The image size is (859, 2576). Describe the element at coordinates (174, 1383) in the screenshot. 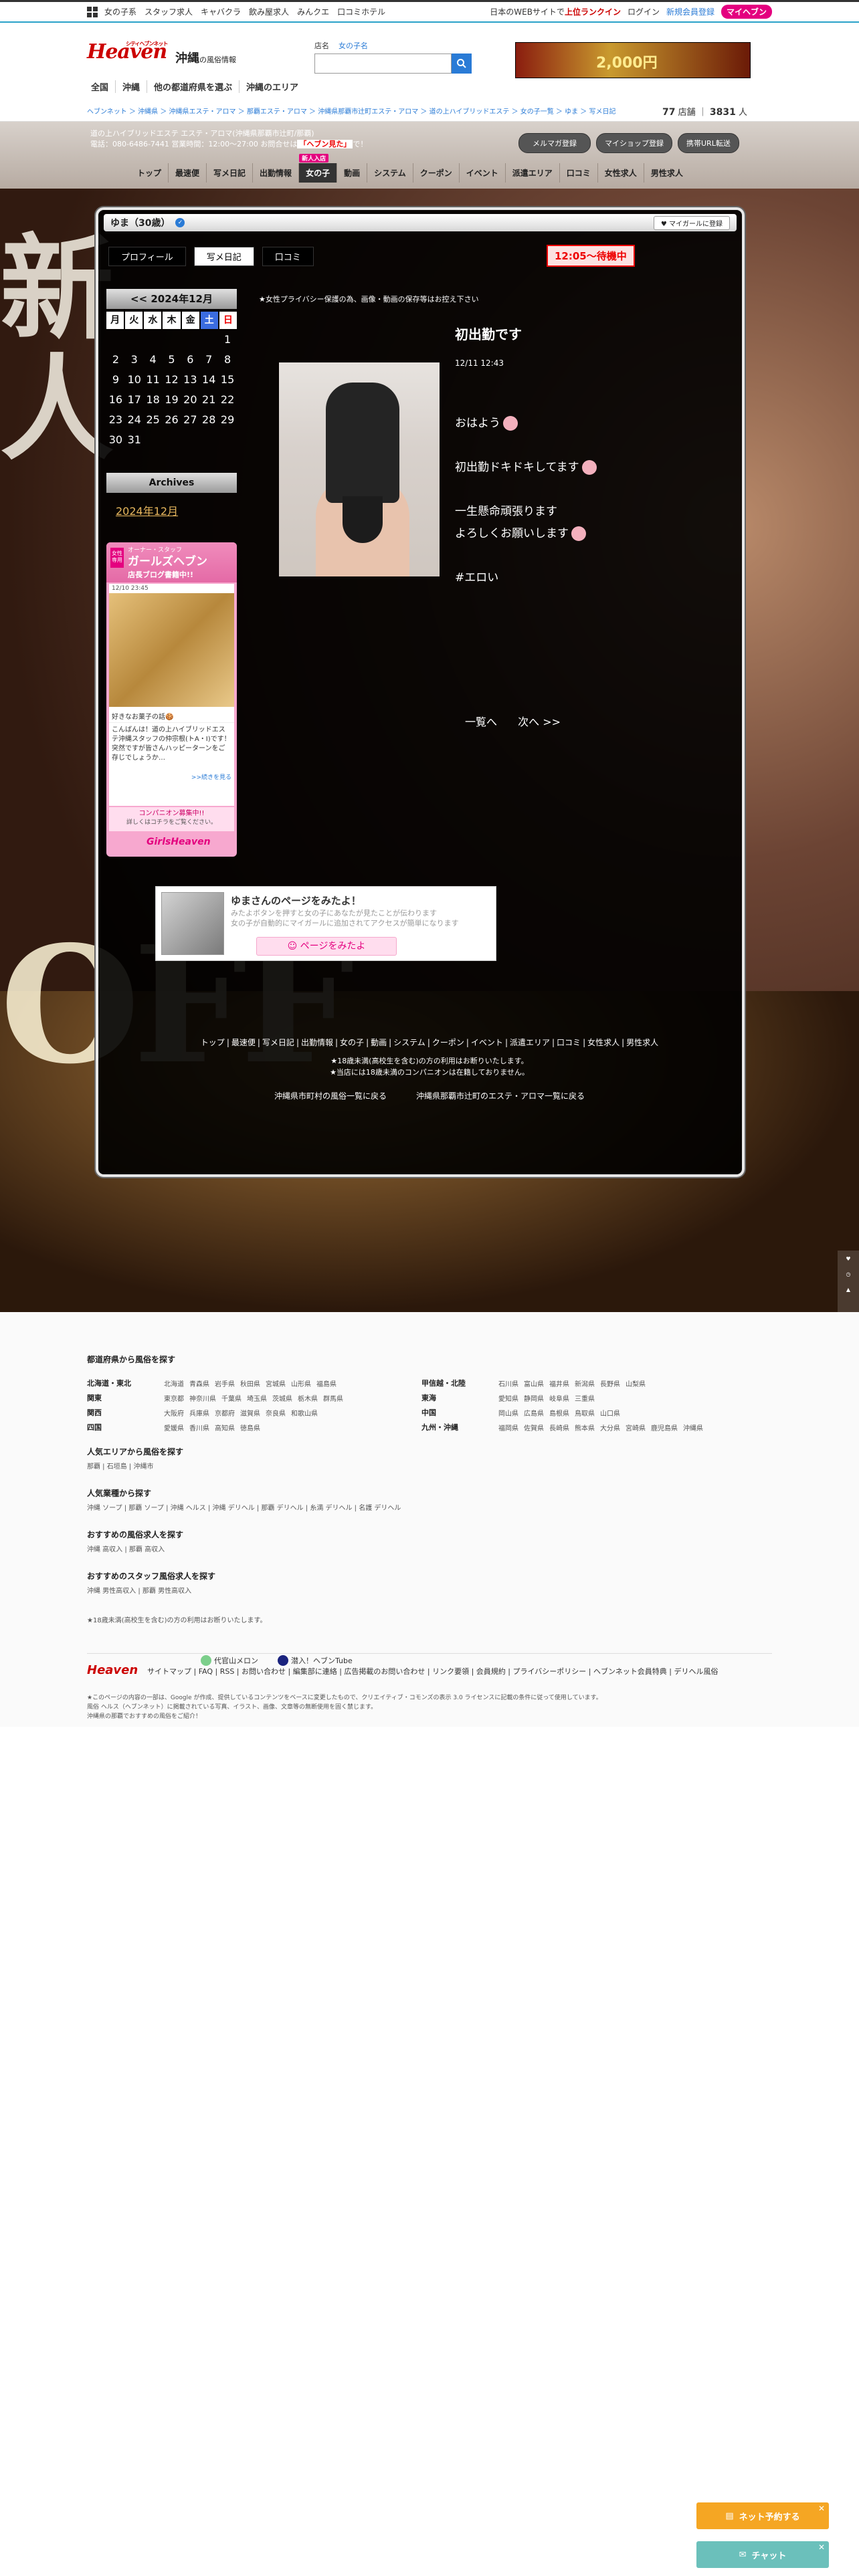

I see `prefecture-link: 北海道` at that location.